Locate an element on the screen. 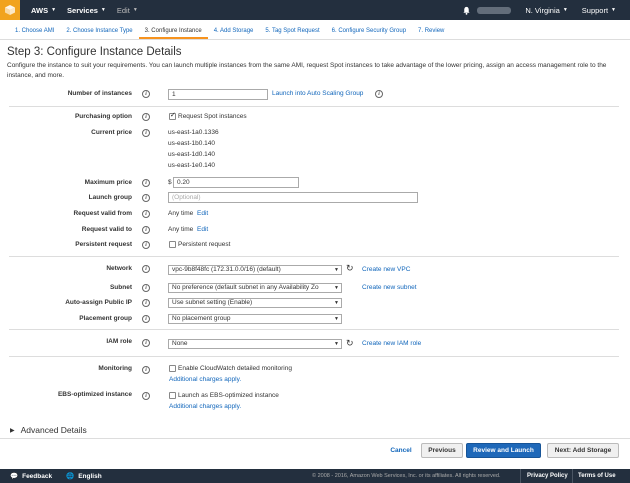 The image size is (630, 483). ebs-optimized-checkbox is located at coordinates (172, 395).